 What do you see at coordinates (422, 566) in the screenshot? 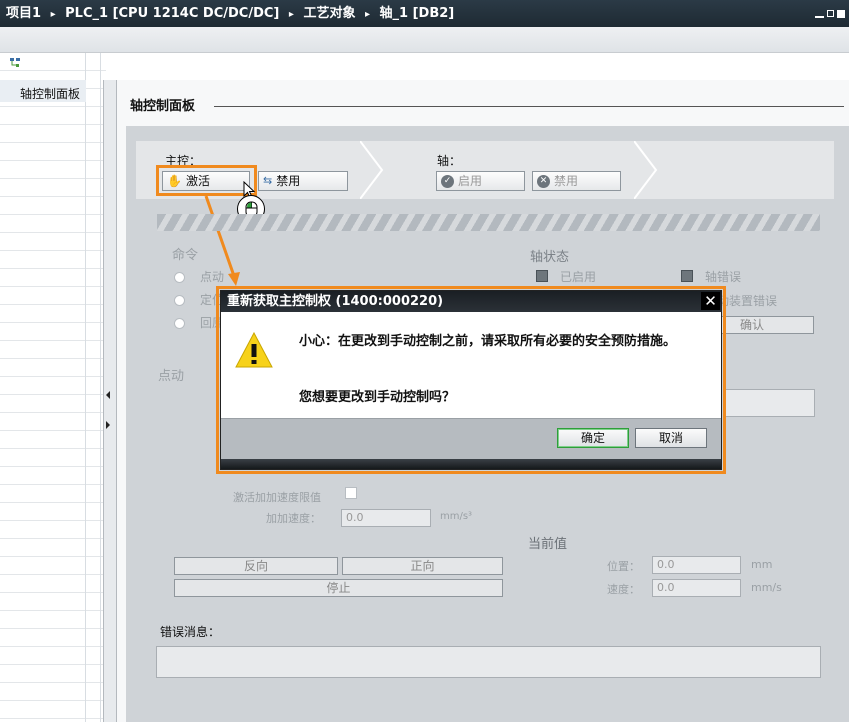
I see `forward-button: 正向` at bounding box center [422, 566].